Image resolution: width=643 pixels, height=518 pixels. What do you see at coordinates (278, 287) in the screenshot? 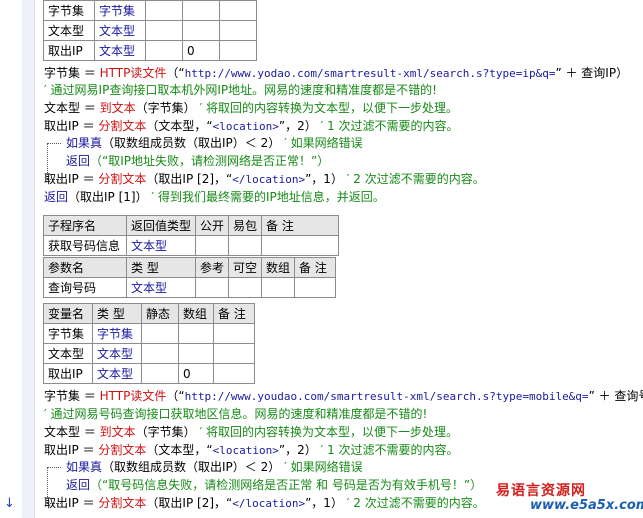
I see `param-array-cell` at bounding box center [278, 287].